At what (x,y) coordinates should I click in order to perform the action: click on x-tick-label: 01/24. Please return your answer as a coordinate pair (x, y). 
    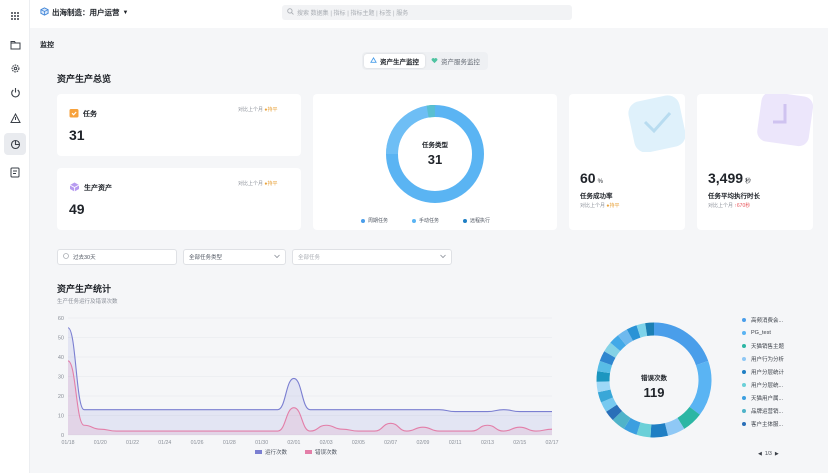
    Looking at the image, I should click on (164, 443).